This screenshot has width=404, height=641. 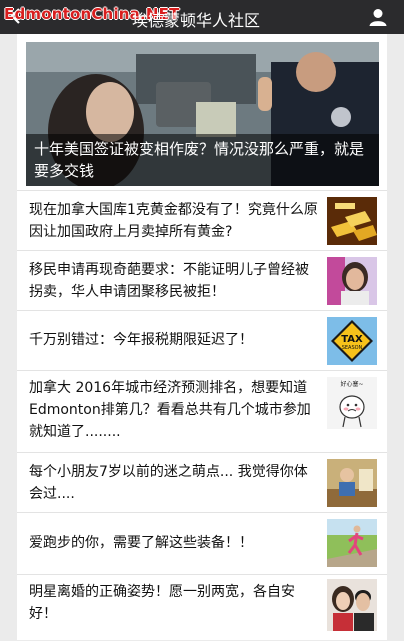 What do you see at coordinates (352, 403) in the screenshot?
I see `cartoon-thumbnail: 好心塞~` at bounding box center [352, 403].